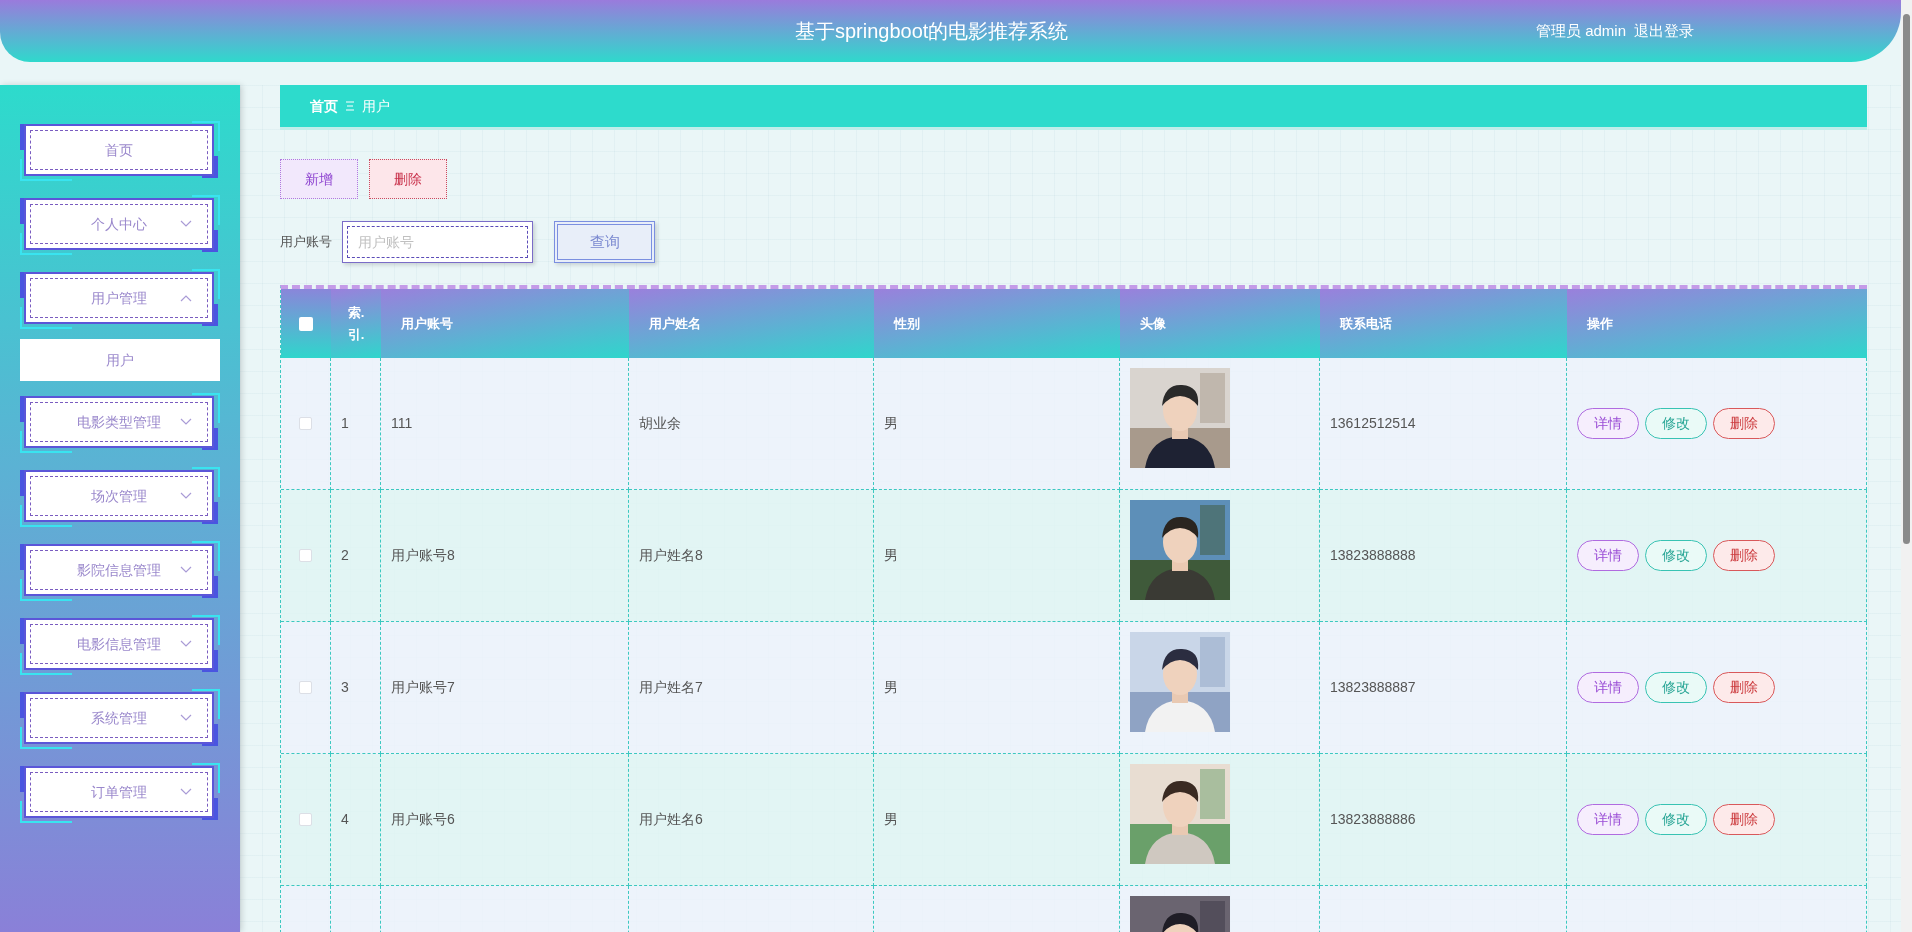  What do you see at coordinates (751, 323) in the screenshot?
I see `column-header: 用户姓名` at bounding box center [751, 323].